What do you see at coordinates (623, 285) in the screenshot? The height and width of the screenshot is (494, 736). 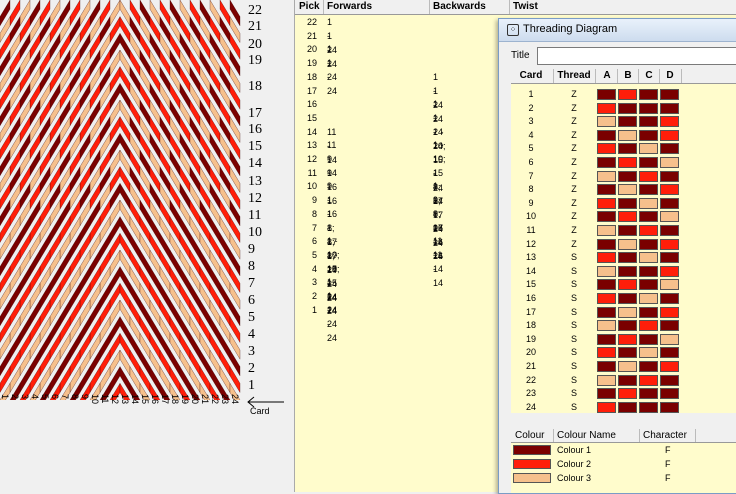 I see `threading-row: 15 S` at bounding box center [623, 285].